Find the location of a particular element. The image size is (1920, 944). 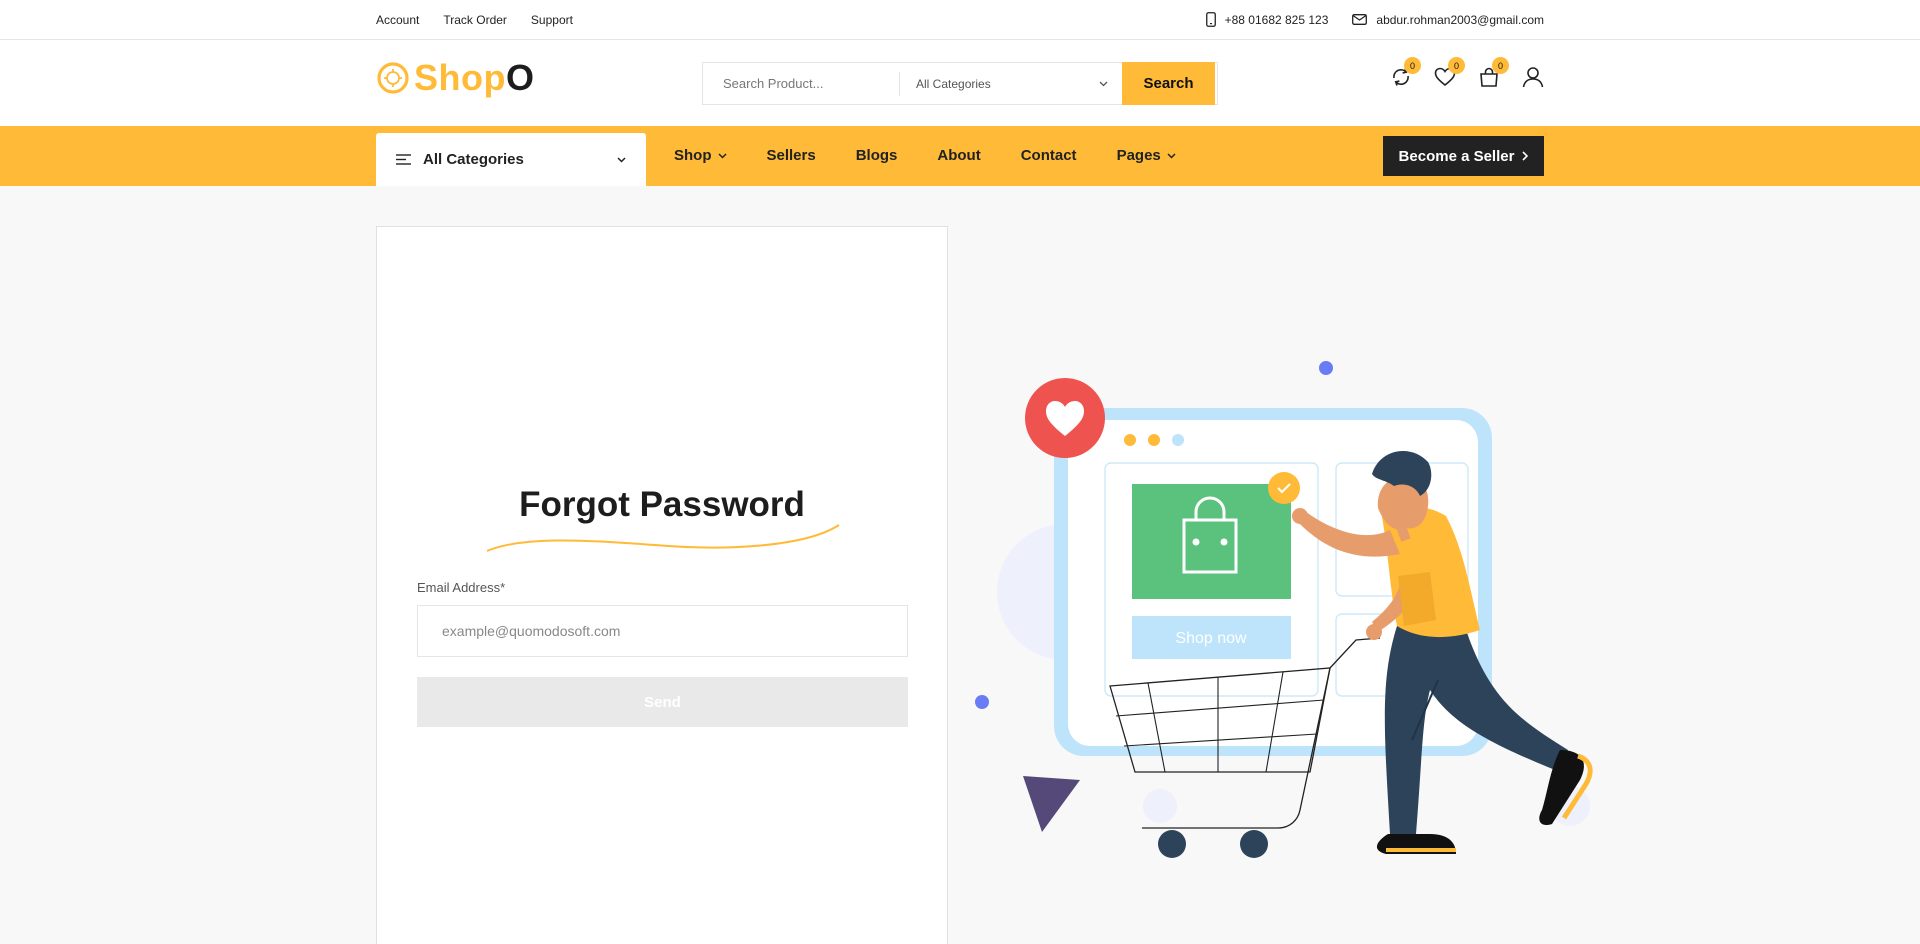

nav-item-about: About is located at coordinates (958, 155).